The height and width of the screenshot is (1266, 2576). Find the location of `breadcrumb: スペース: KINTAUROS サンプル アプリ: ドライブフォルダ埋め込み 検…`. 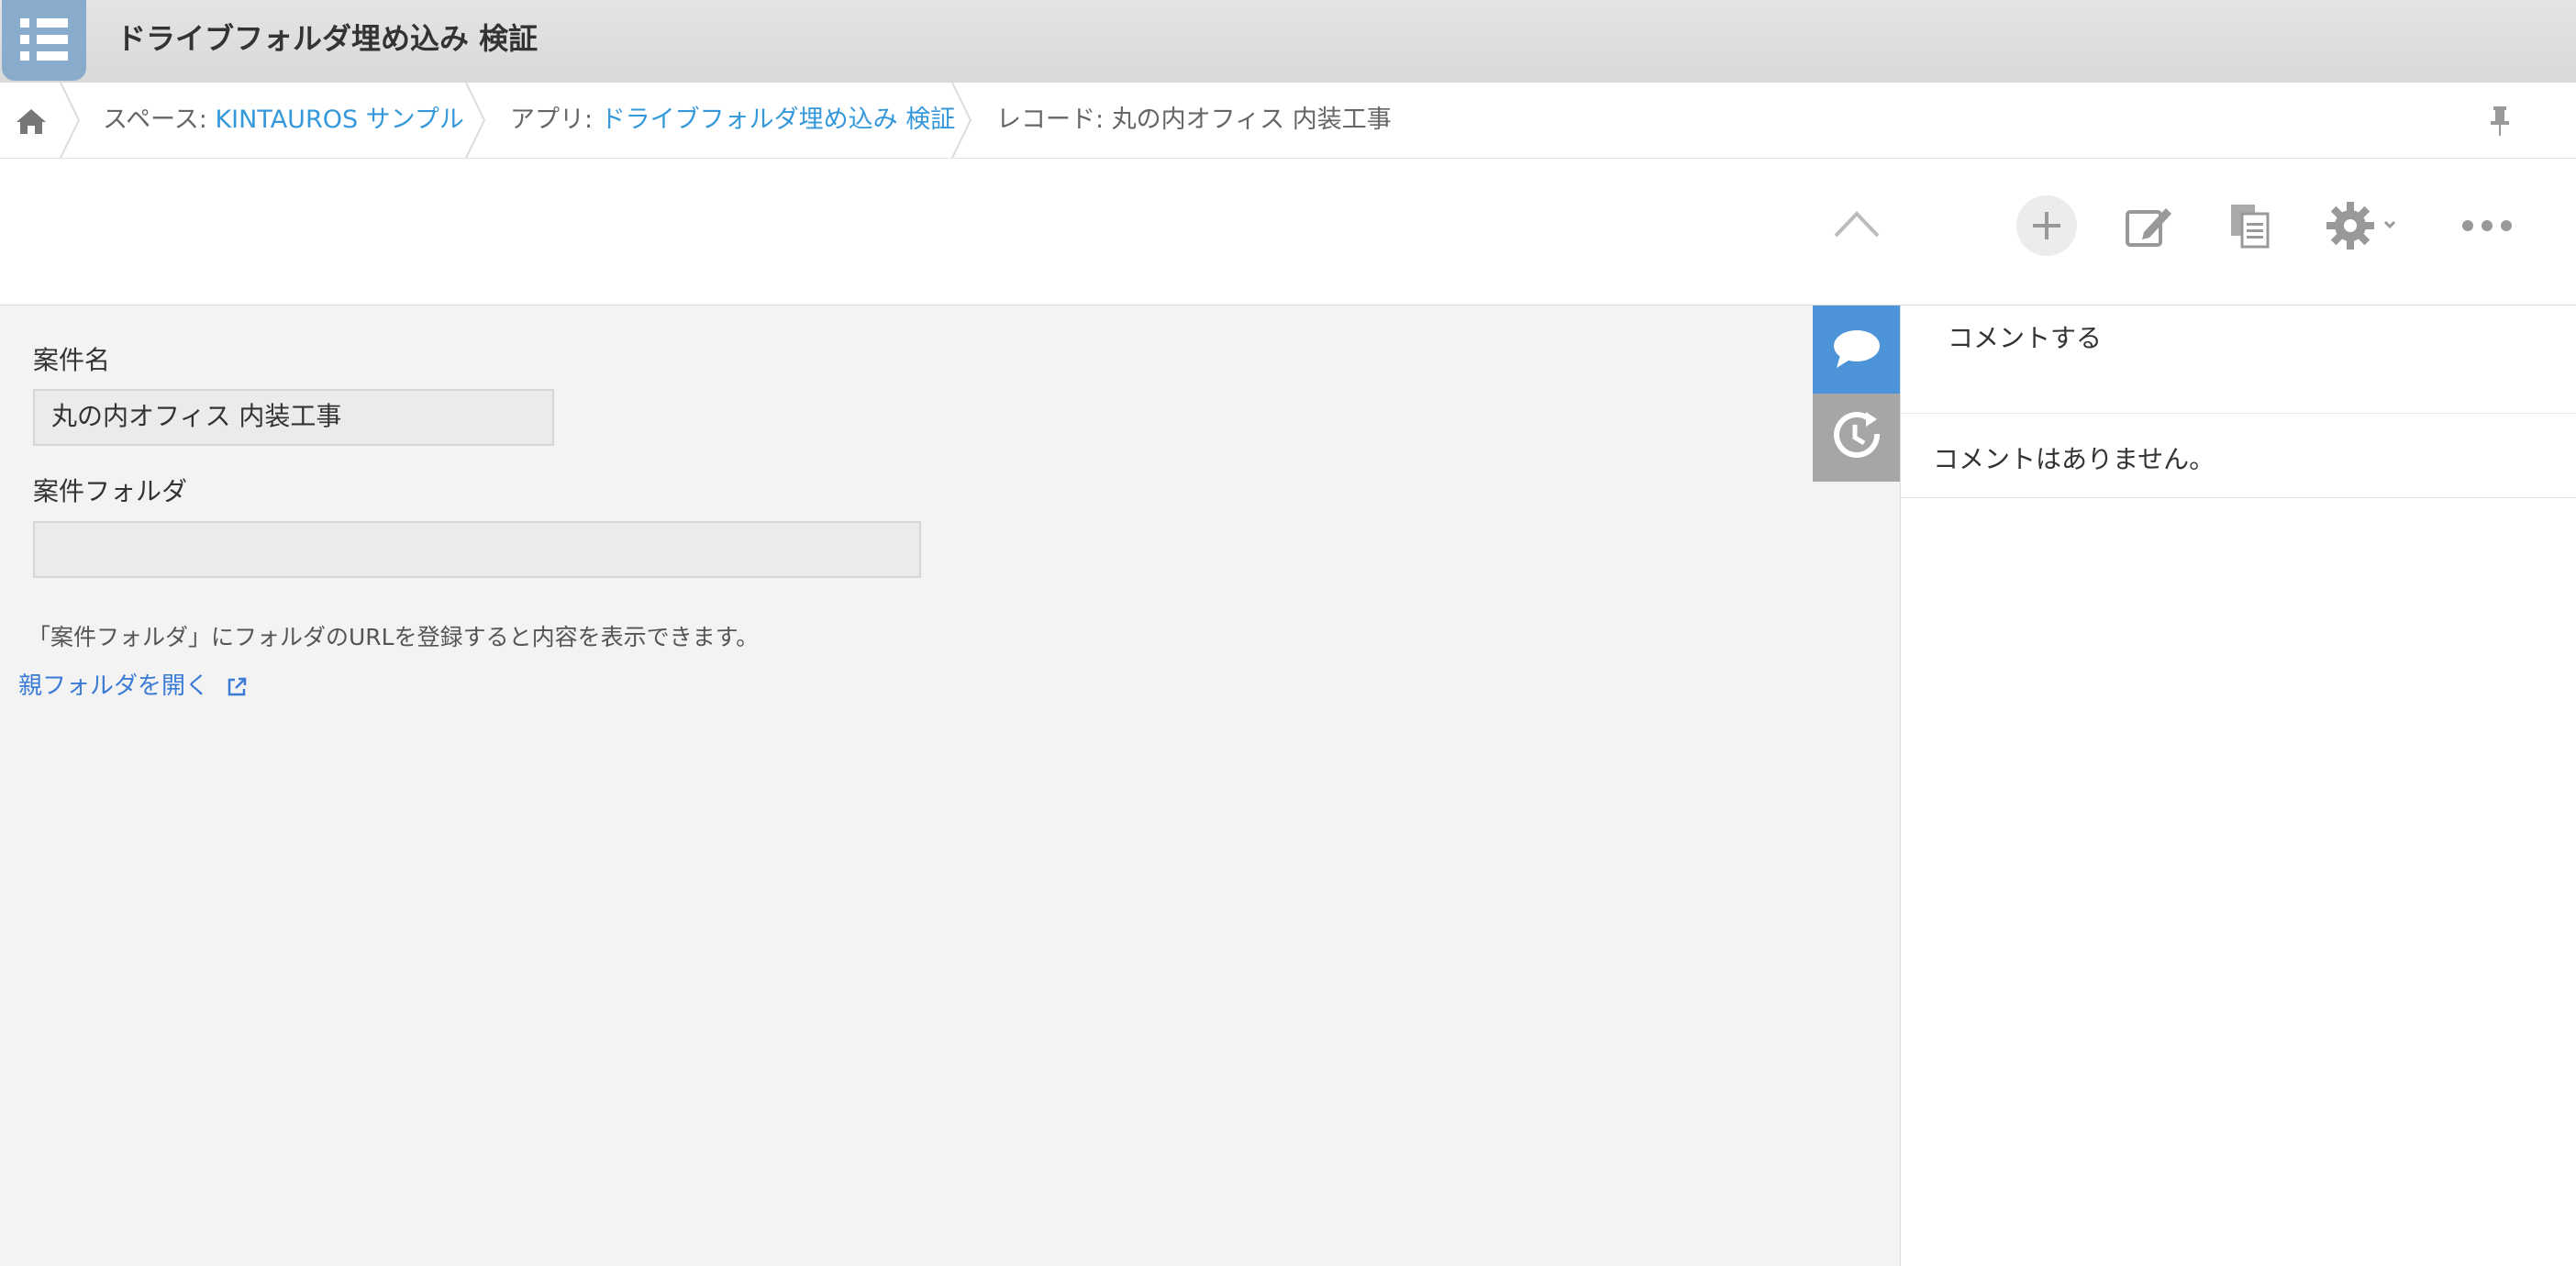

breadcrumb: スペース: KINTAUROS サンプル アプリ: ドライブフォルダ埋め込み 検… is located at coordinates (1288, 121).